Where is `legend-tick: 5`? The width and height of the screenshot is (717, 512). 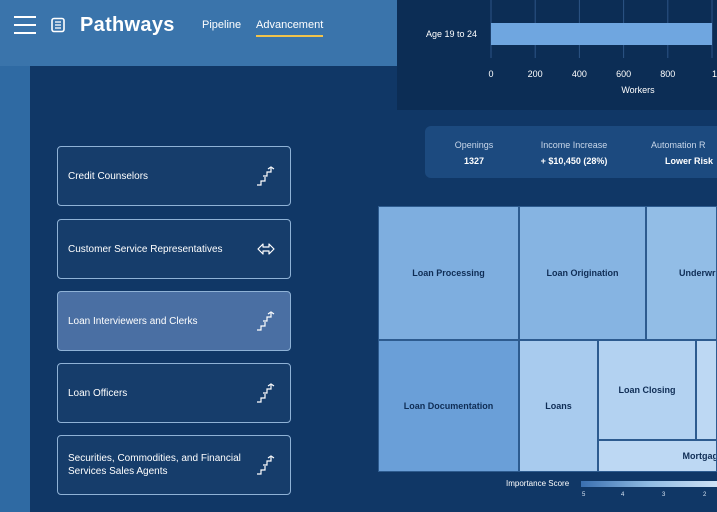 legend-tick: 5 is located at coordinates (584, 495).